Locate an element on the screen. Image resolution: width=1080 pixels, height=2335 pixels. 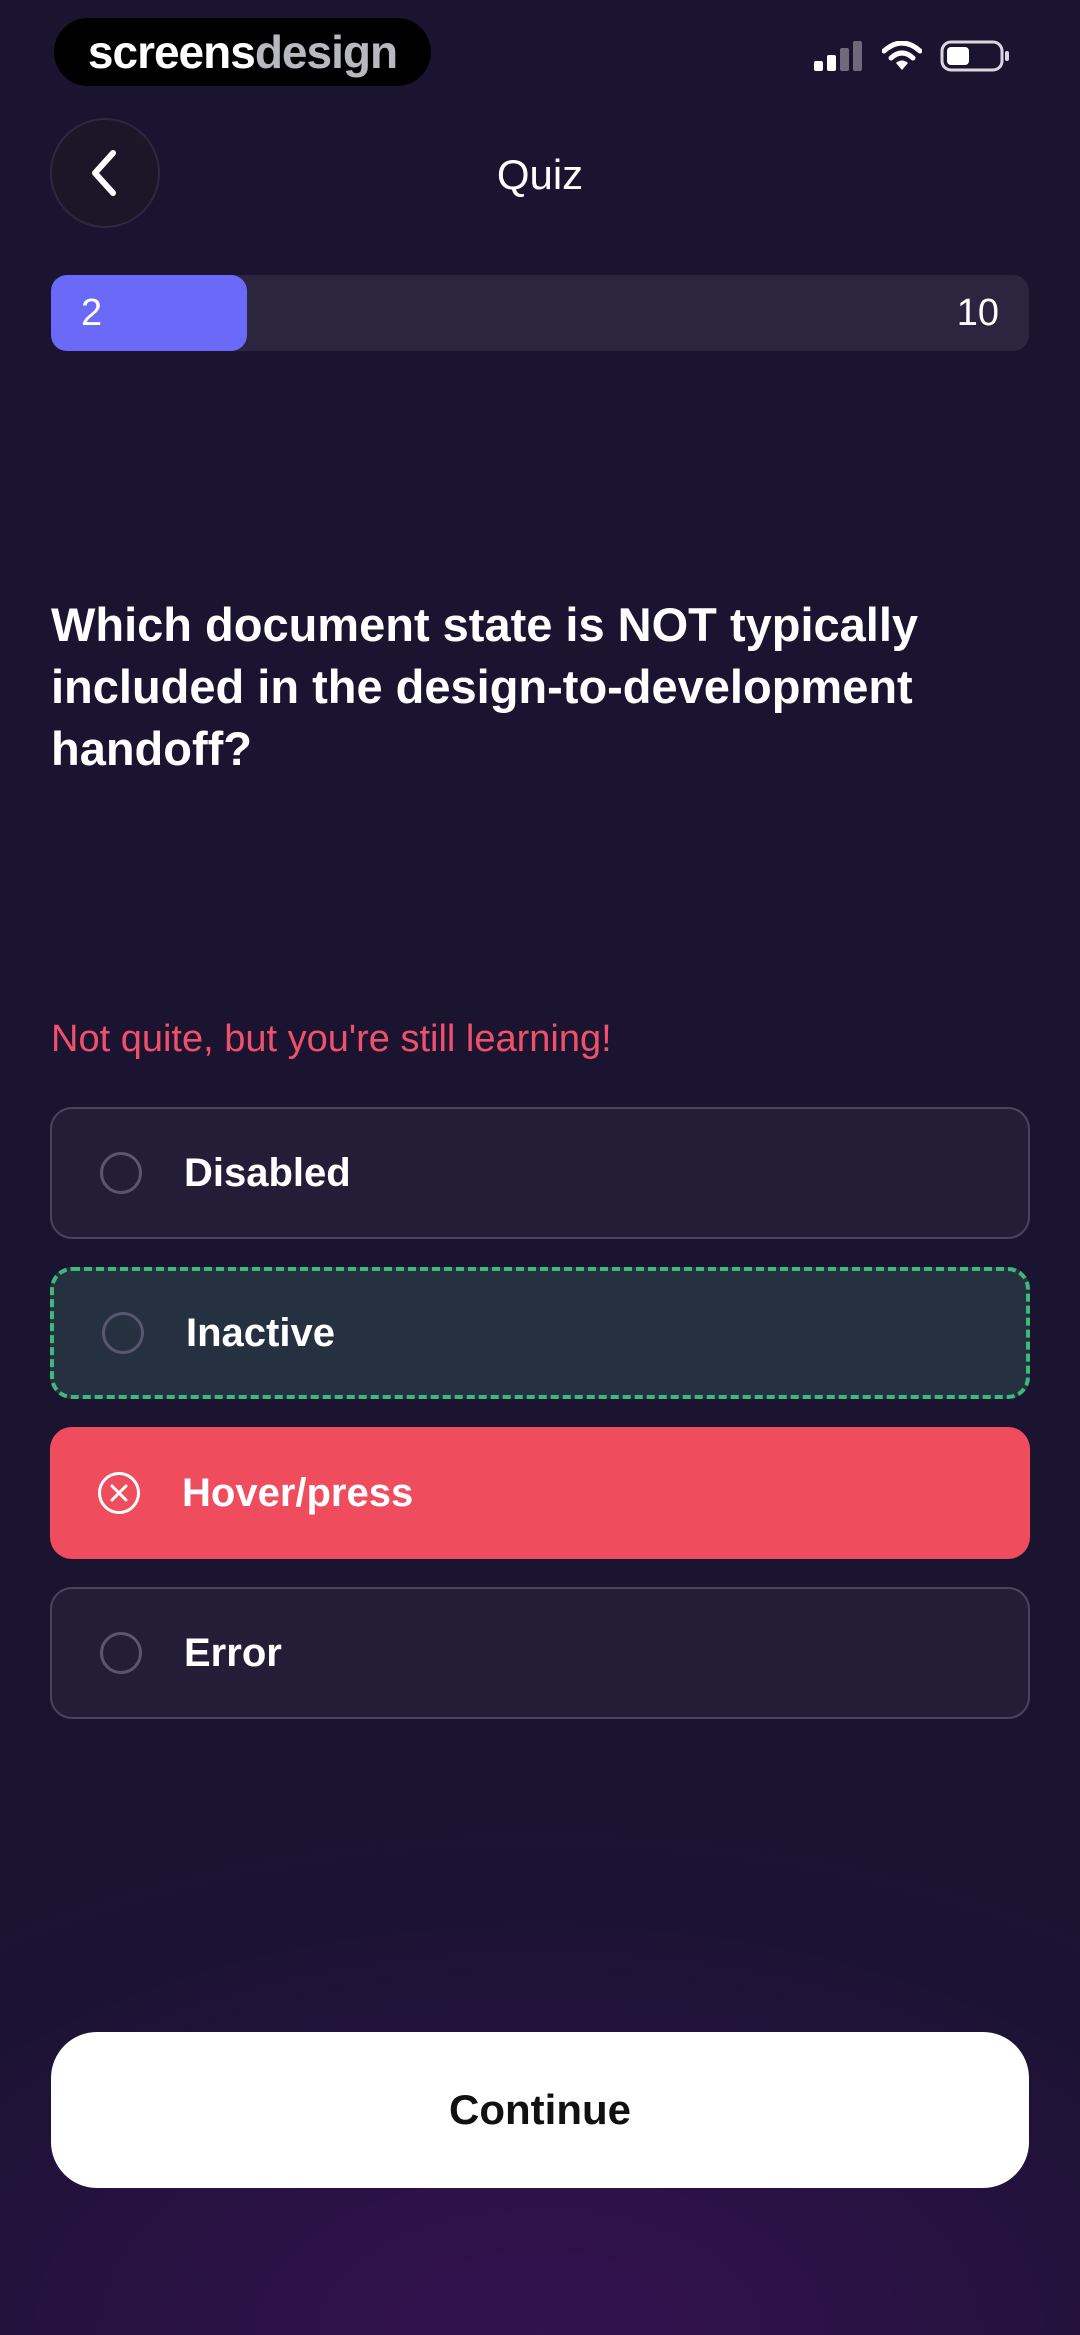
answer-option-hover-press: Hover/press is located at coordinates (540, 1493).